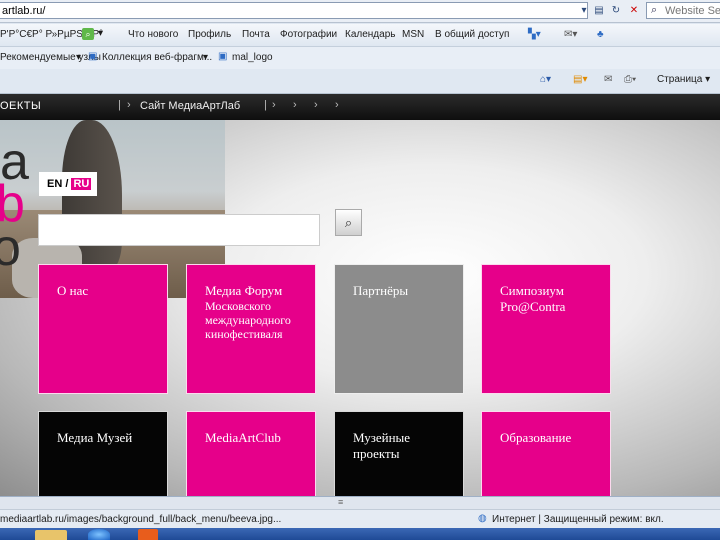 This screenshot has width=720, height=540. I want to click on lang-ru-link: RU, so click(81, 184).